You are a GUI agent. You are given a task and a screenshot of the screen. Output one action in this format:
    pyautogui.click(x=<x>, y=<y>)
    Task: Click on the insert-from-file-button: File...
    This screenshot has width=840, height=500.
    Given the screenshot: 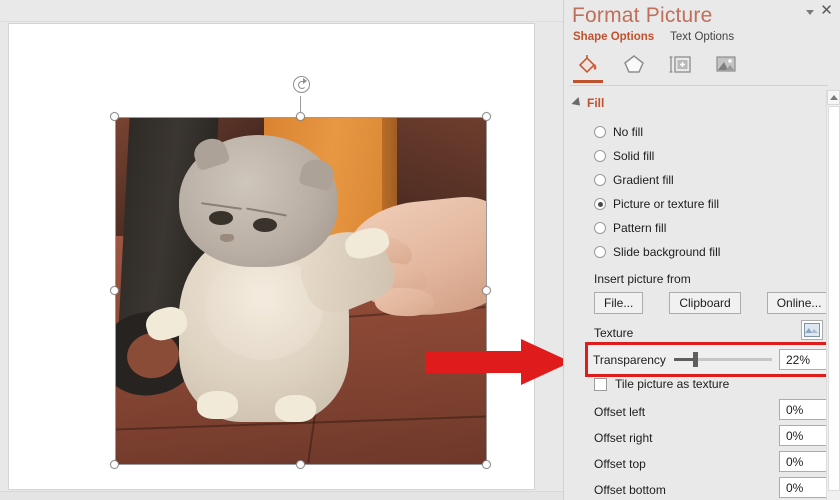 What is the action you would take?
    pyautogui.click(x=619, y=303)
    